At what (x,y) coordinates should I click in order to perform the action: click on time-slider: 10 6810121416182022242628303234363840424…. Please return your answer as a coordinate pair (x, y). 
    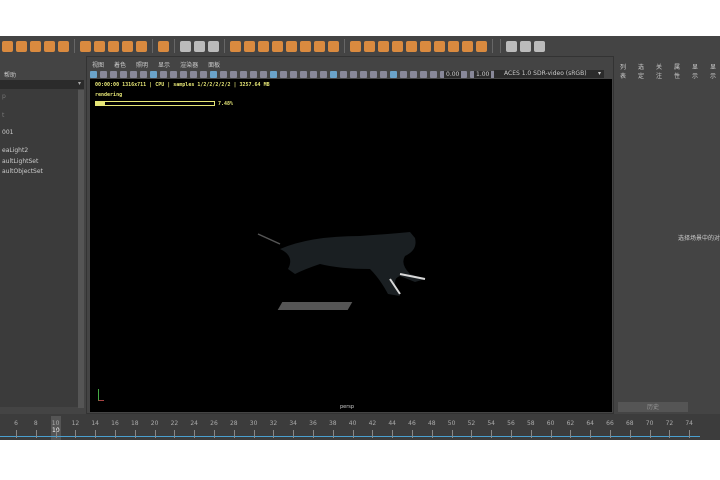
    Looking at the image, I should click on (360, 427).